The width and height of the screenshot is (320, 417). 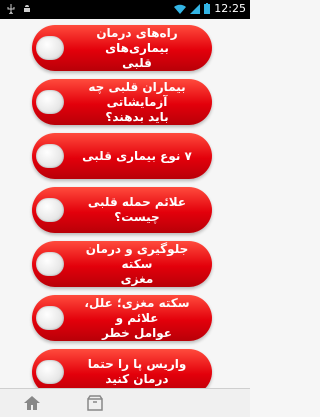 I want to click on status-bar: 12:25, so click(x=125, y=9).